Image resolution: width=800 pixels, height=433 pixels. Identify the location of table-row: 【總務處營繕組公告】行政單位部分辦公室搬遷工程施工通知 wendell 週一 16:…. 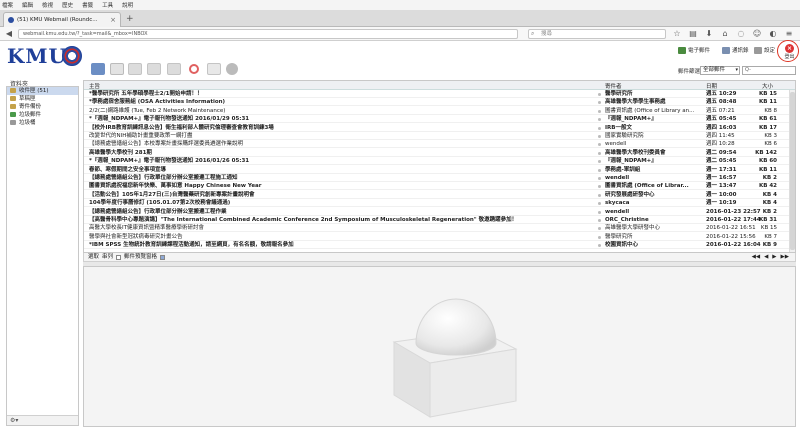
(439, 178).